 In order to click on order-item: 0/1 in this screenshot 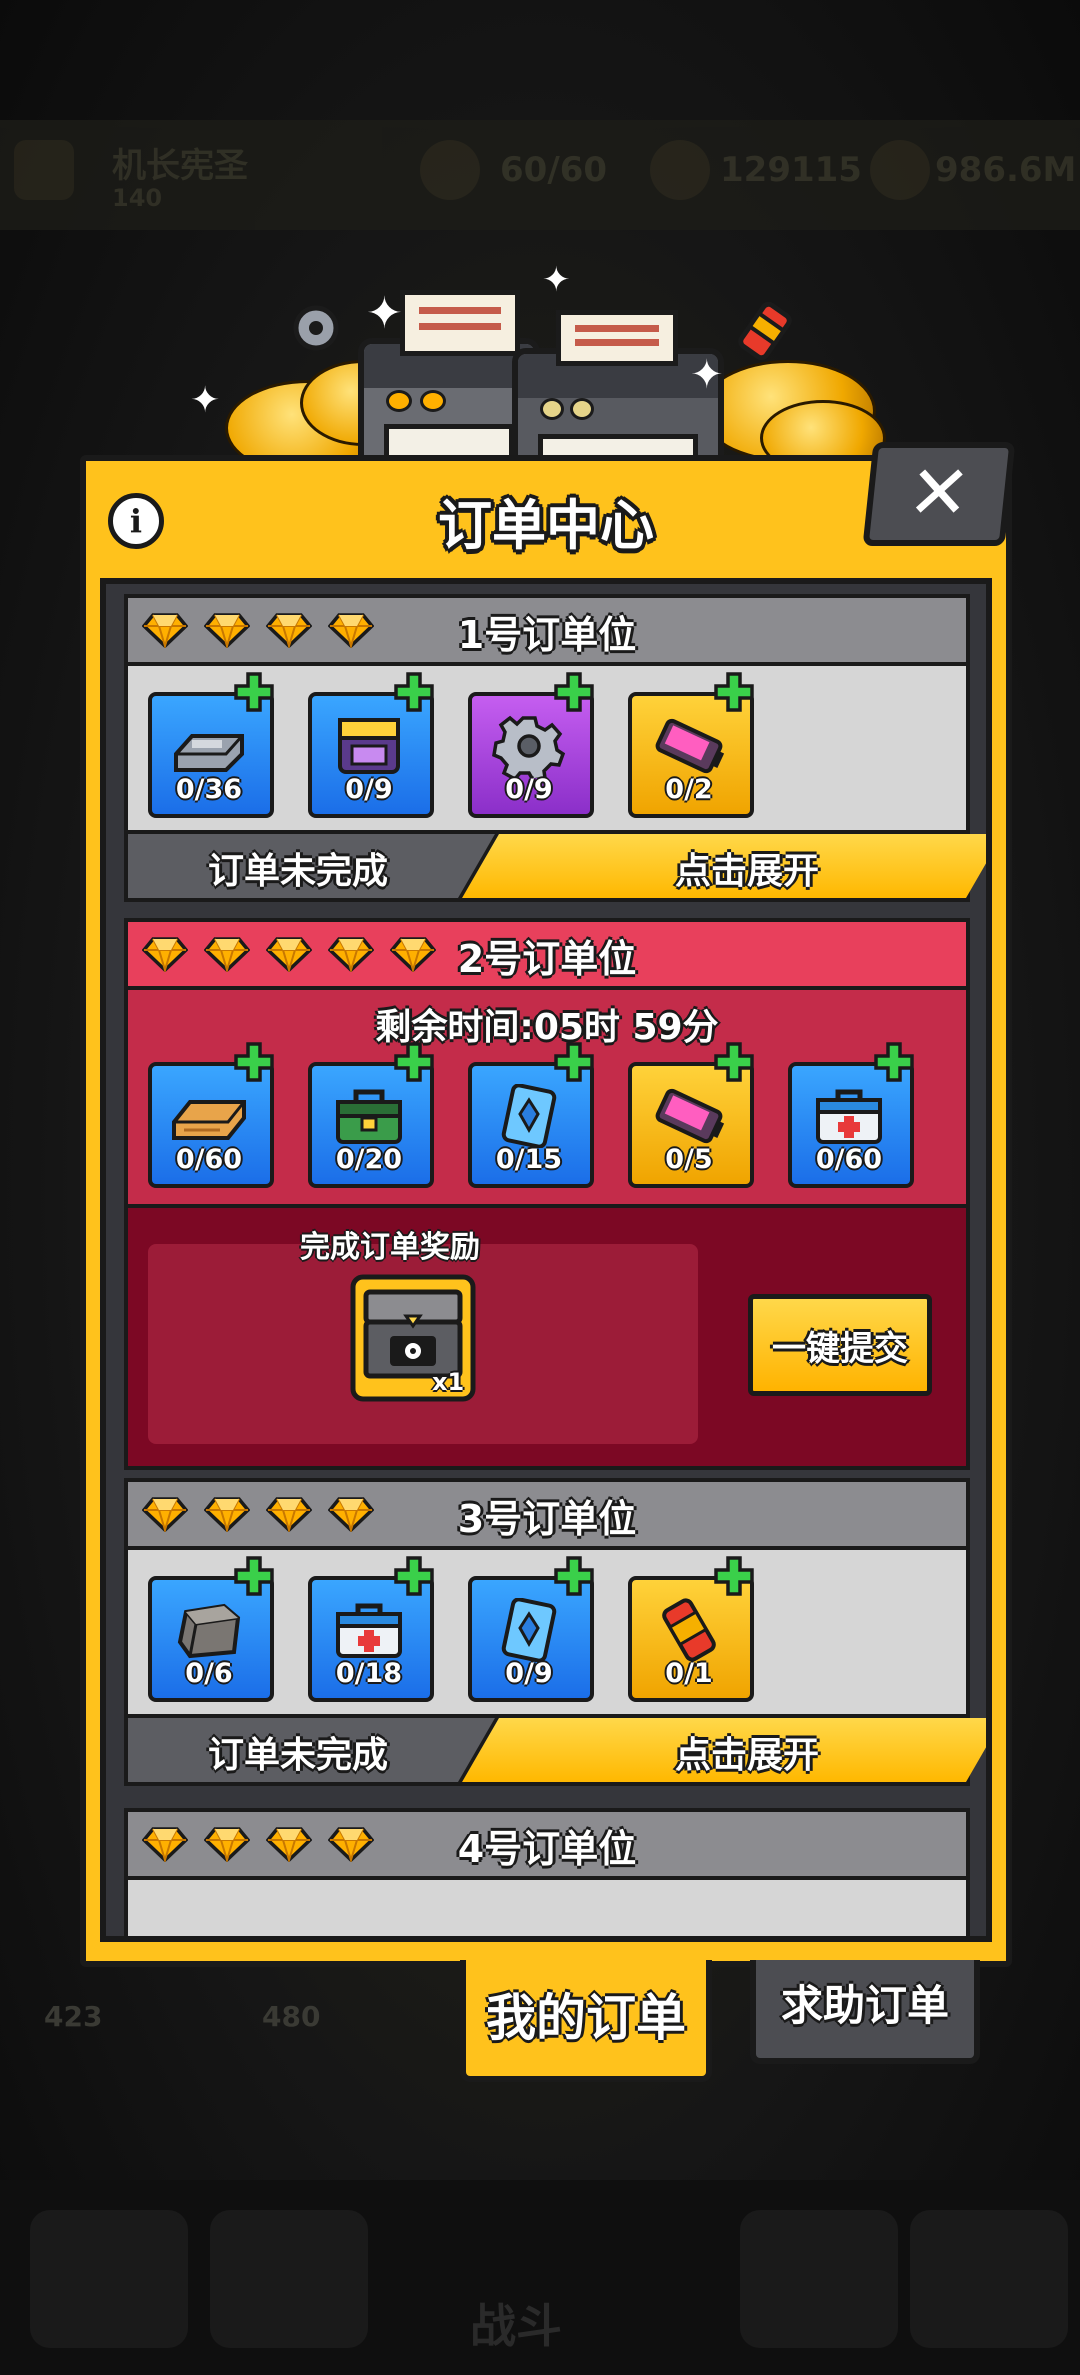, I will do `click(691, 1629)`.